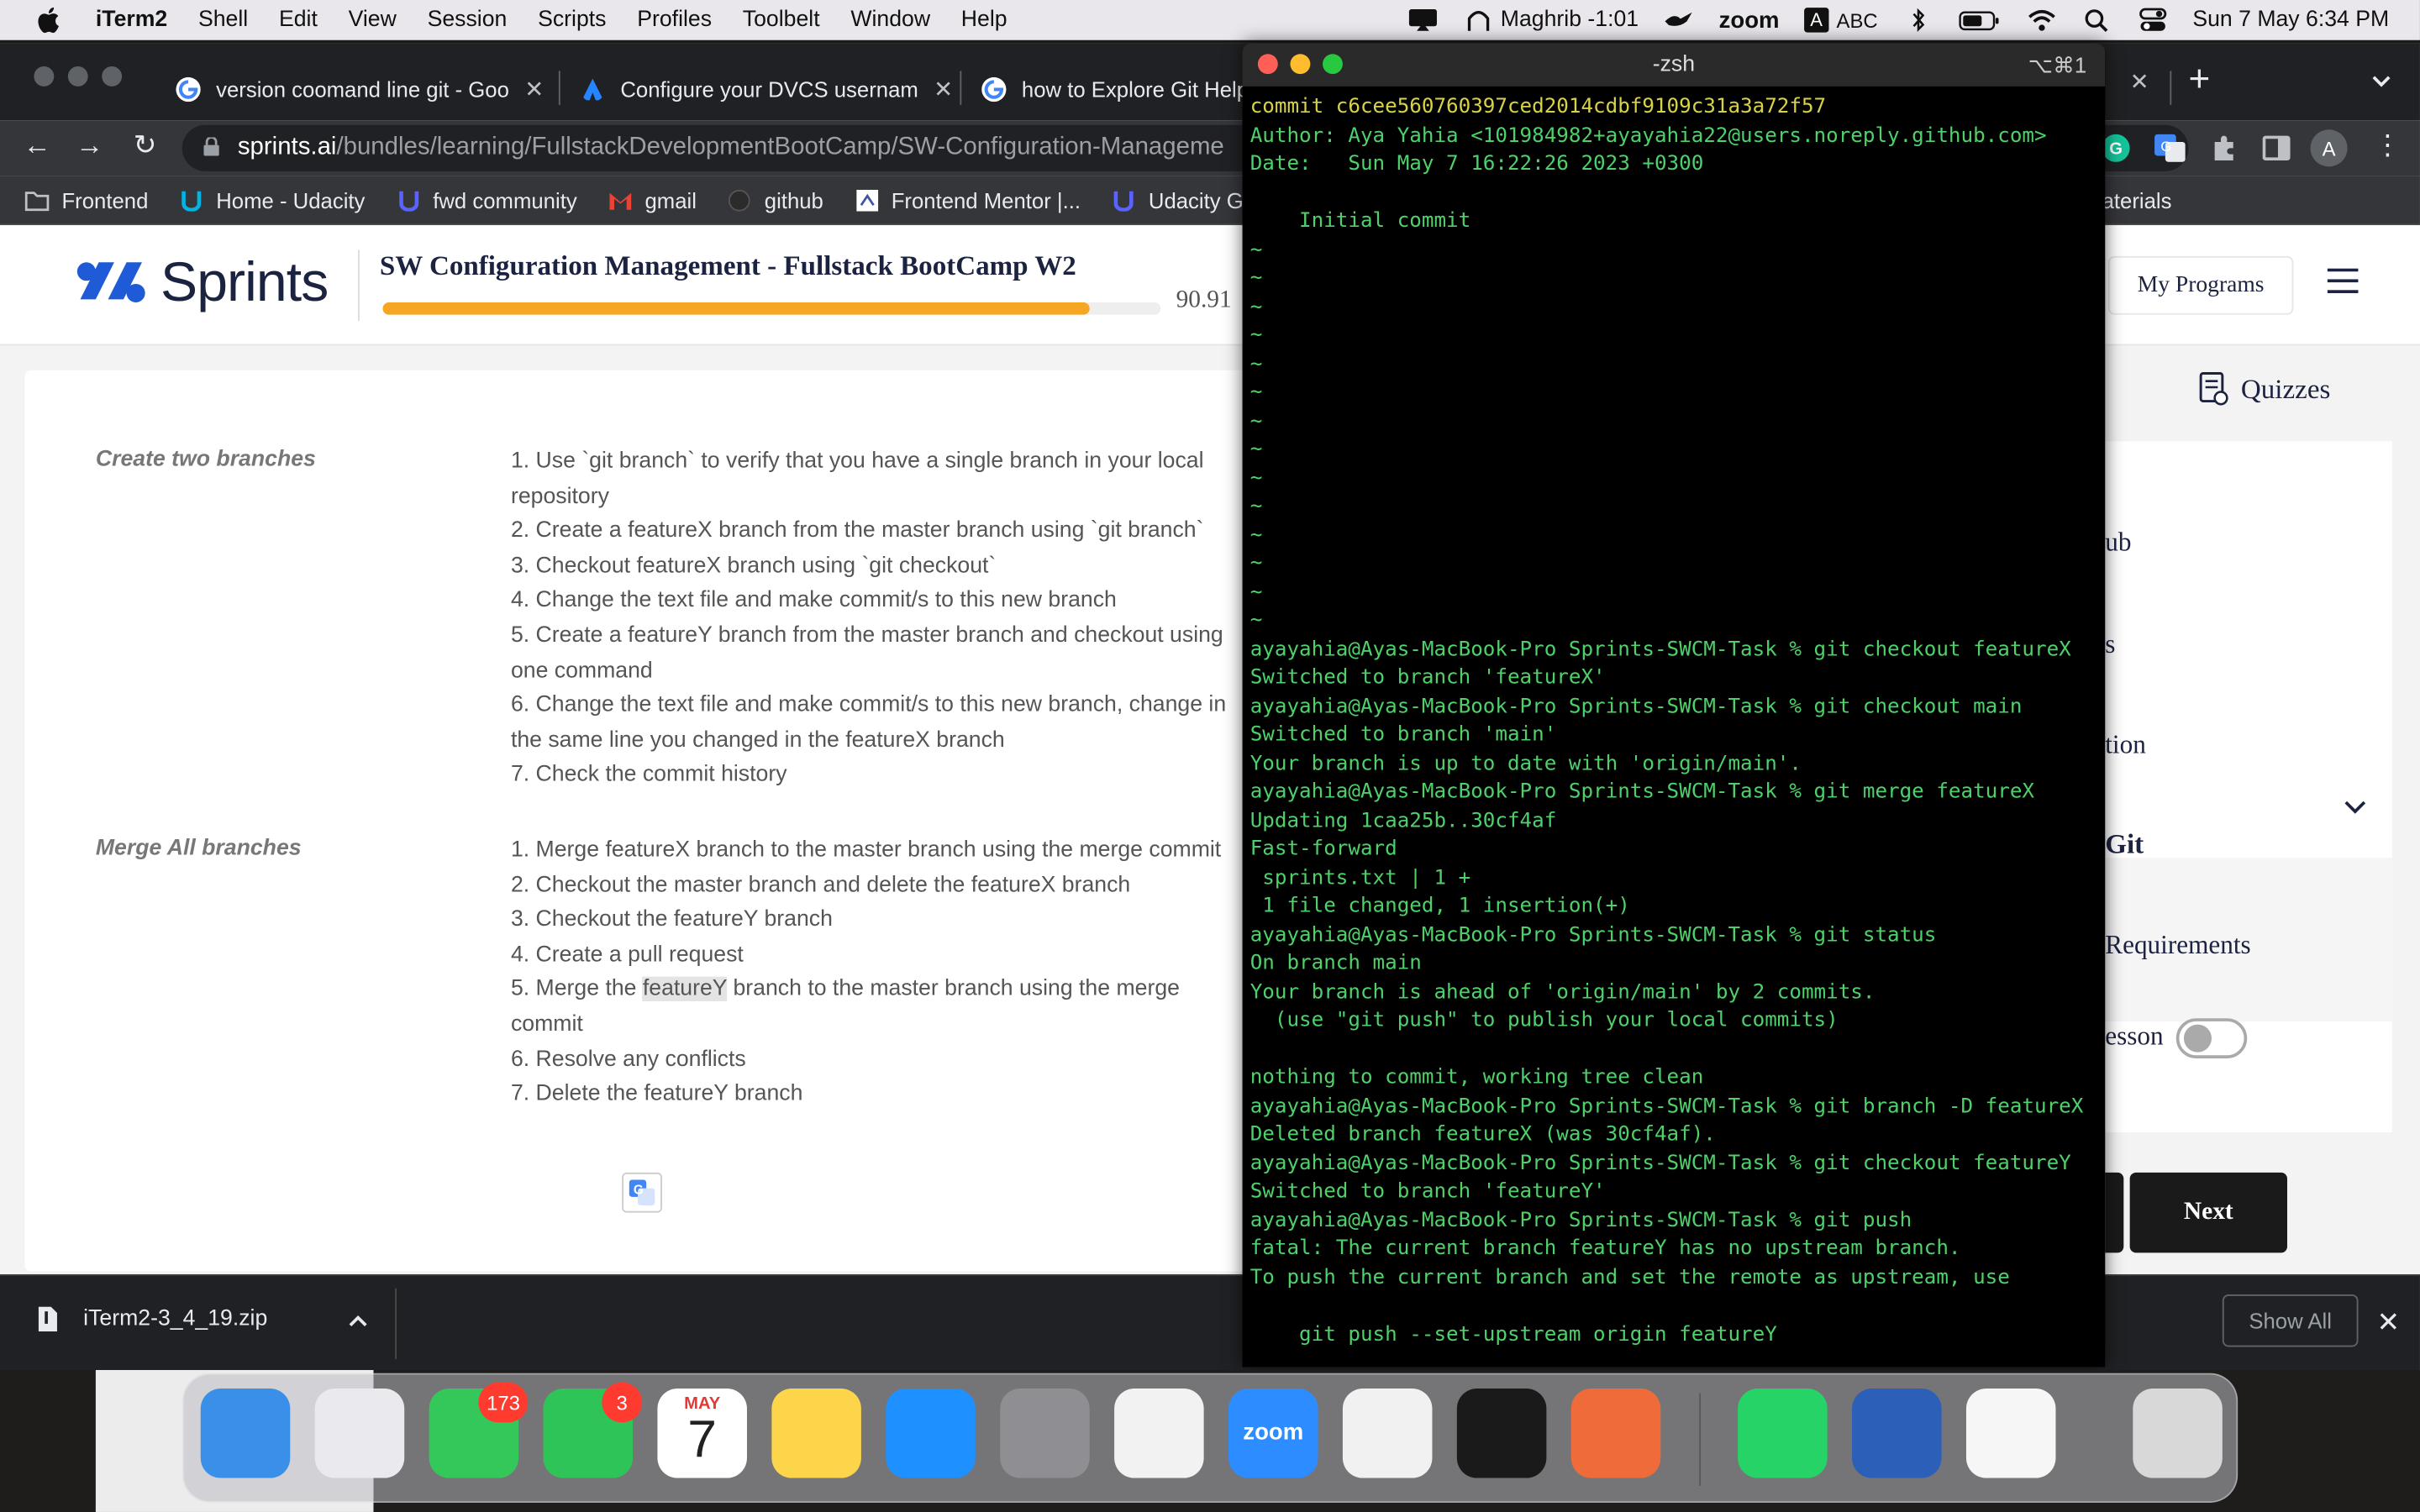 Image resolution: width=2420 pixels, height=1512 pixels. What do you see at coordinates (1570, 20) in the screenshot?
I see `prayer-time: Maghrib -1:01` at bounding box center [1570, 20].